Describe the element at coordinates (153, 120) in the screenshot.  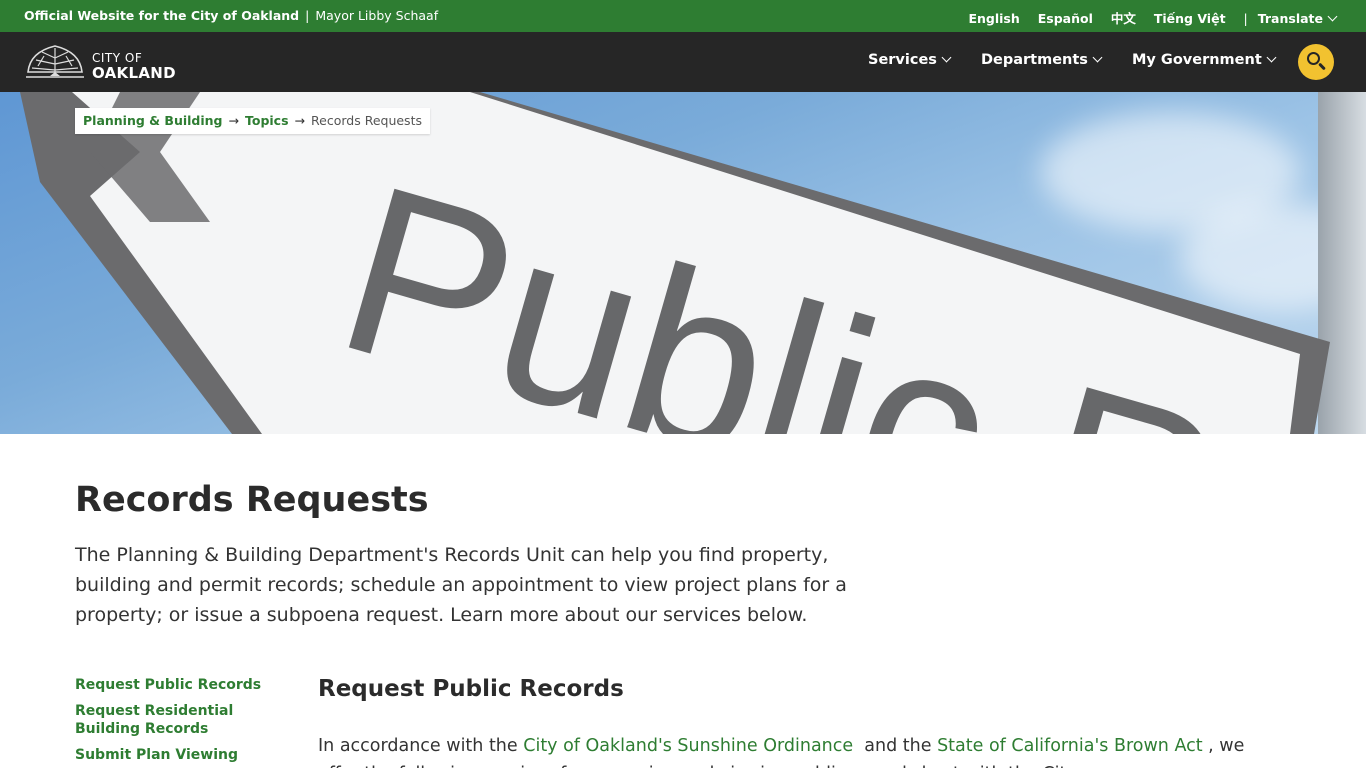
I see `breadcrumb-planning-building: Planning & Building` at that location.